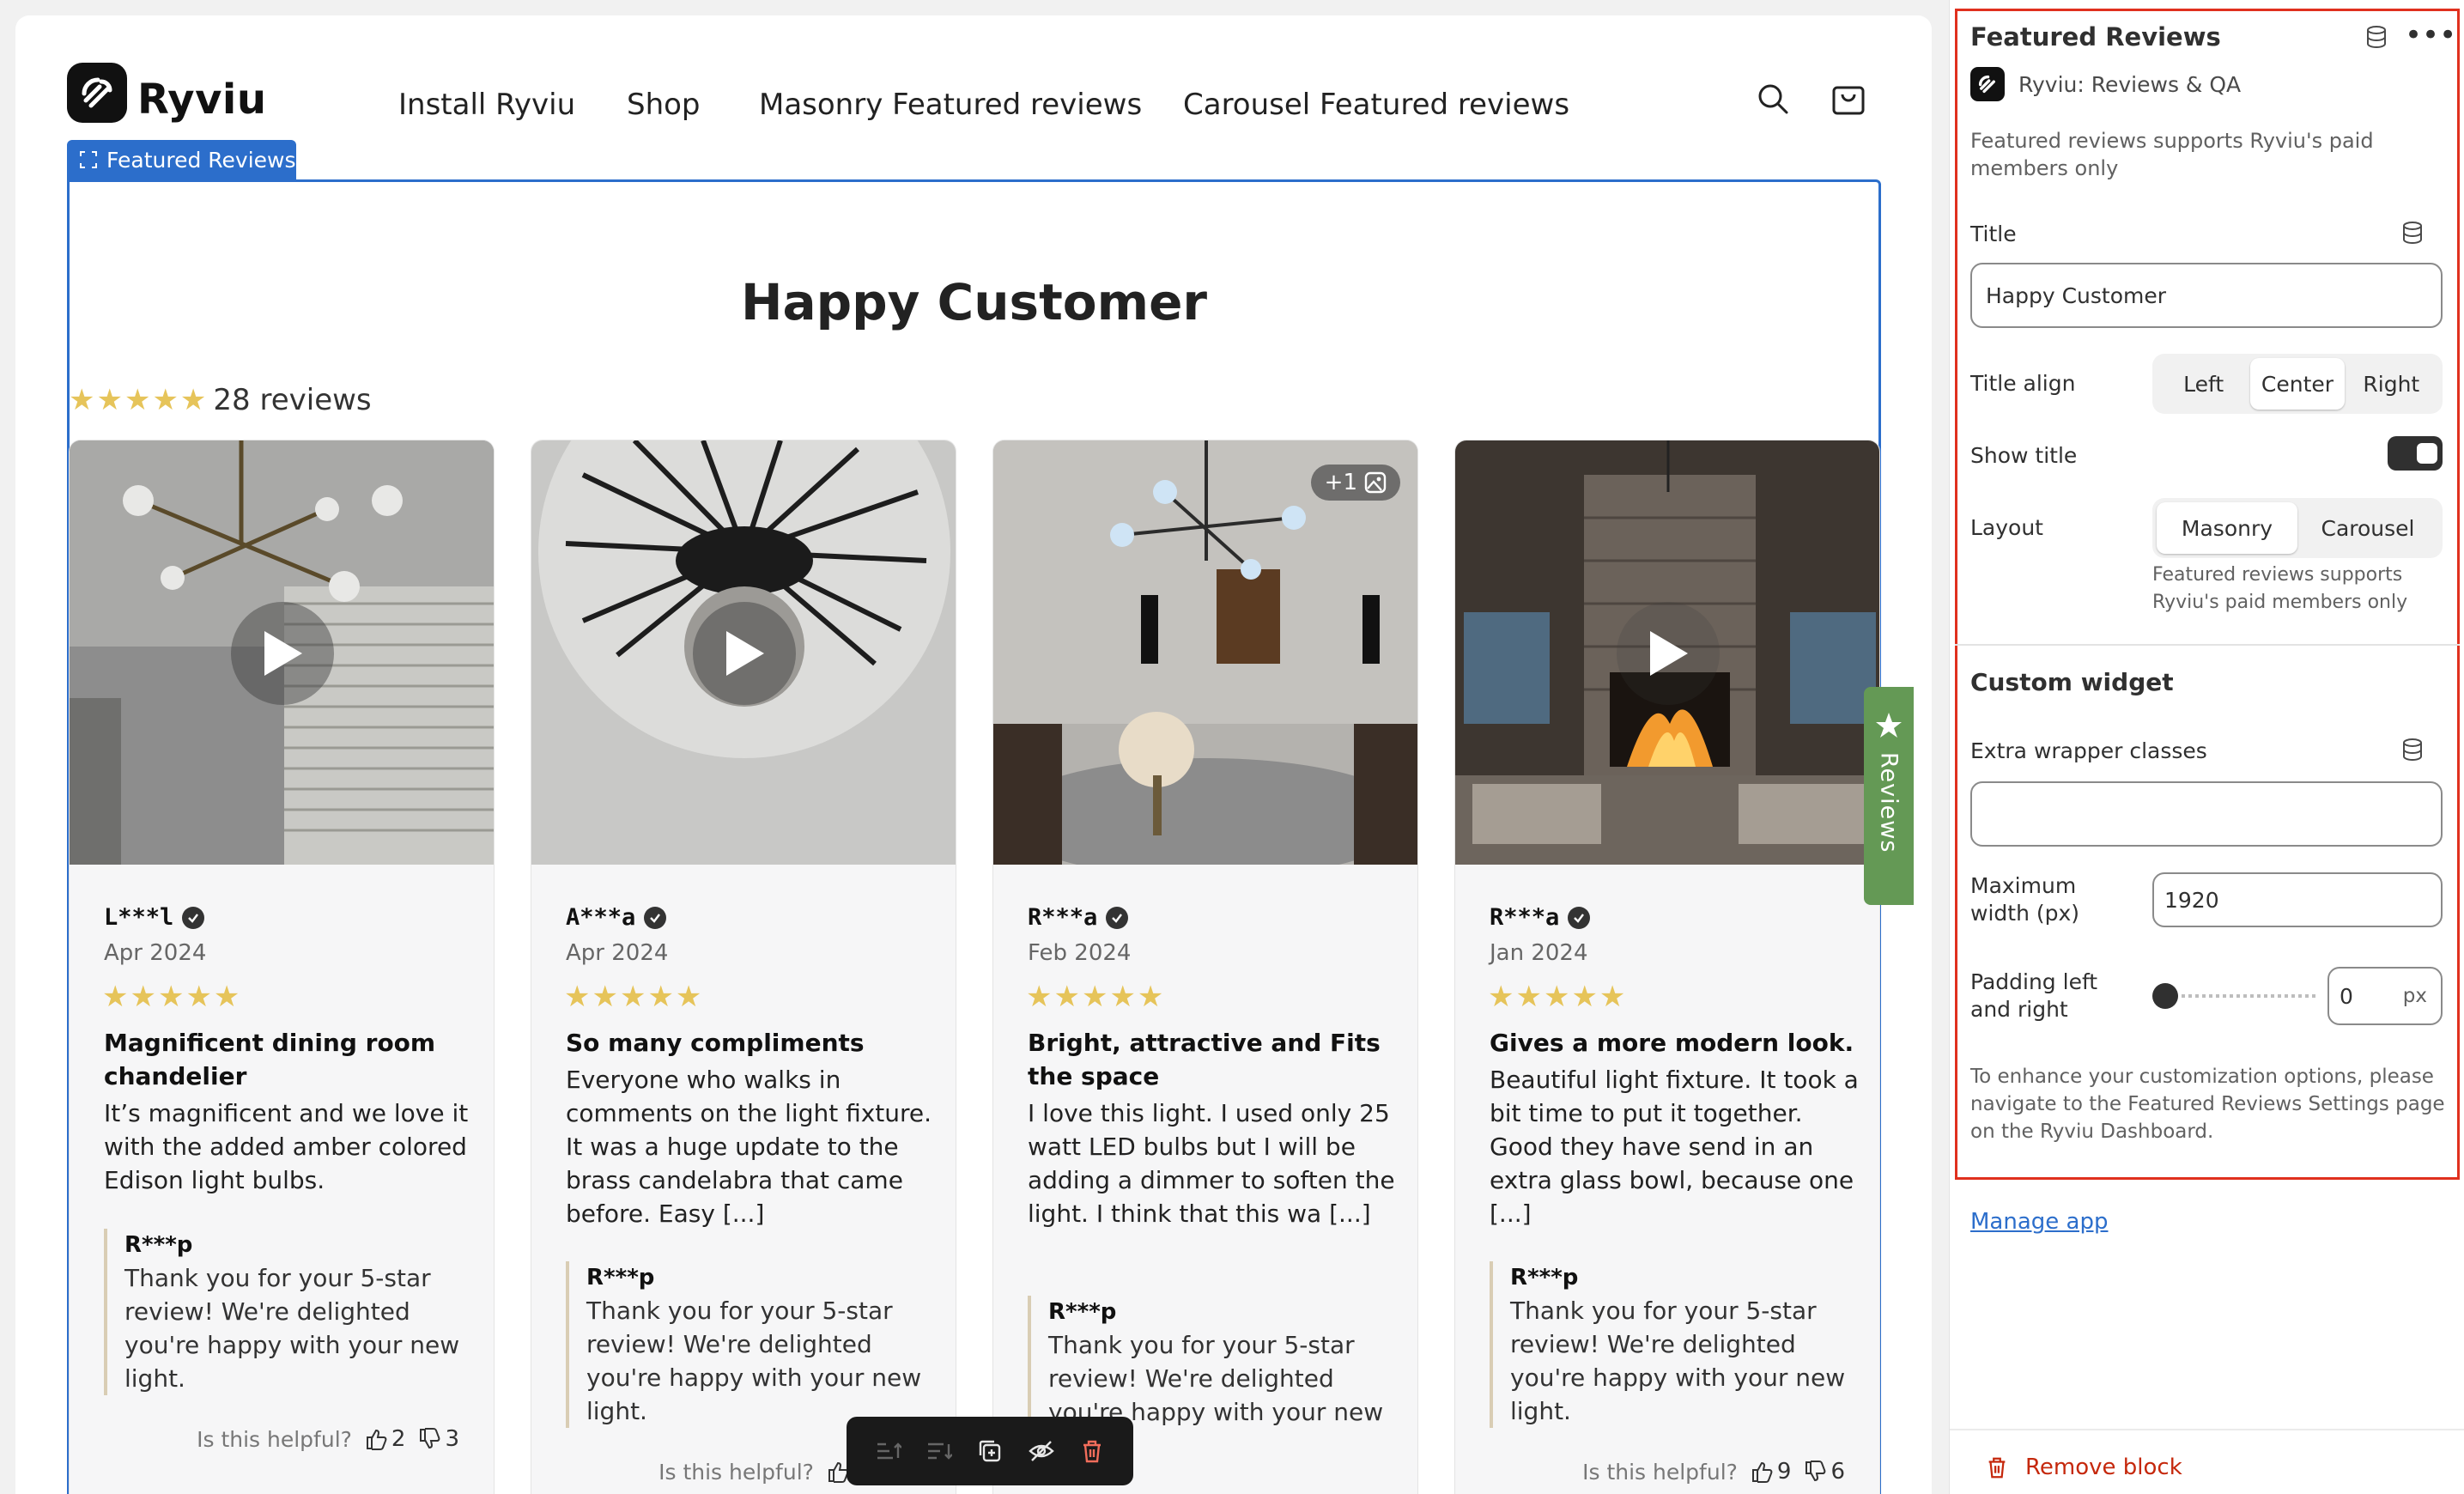 Image resolution: width=2464 pixels, height=1494 pixels. Describe the element at coordinates (2039, 1222) in the screenshot. I see `manage-app-link: Manage app` at that location.